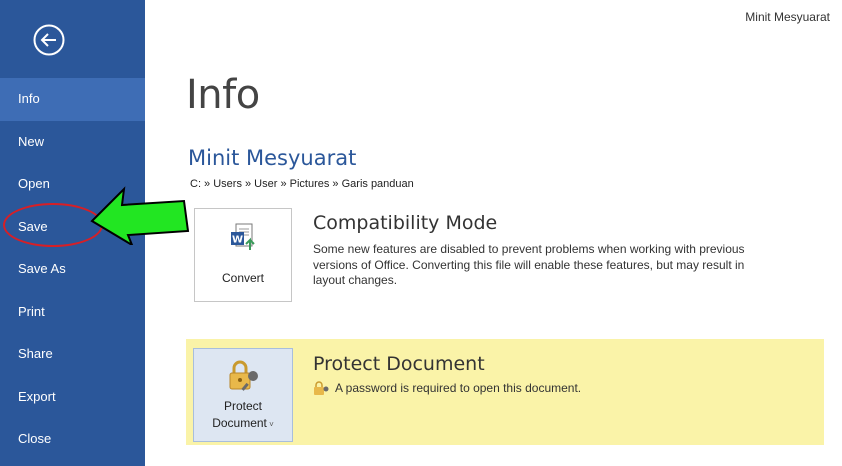 The width and height of the screenshot is (842, 466). I want to click on convert-label: Convert, so click(243, 278).